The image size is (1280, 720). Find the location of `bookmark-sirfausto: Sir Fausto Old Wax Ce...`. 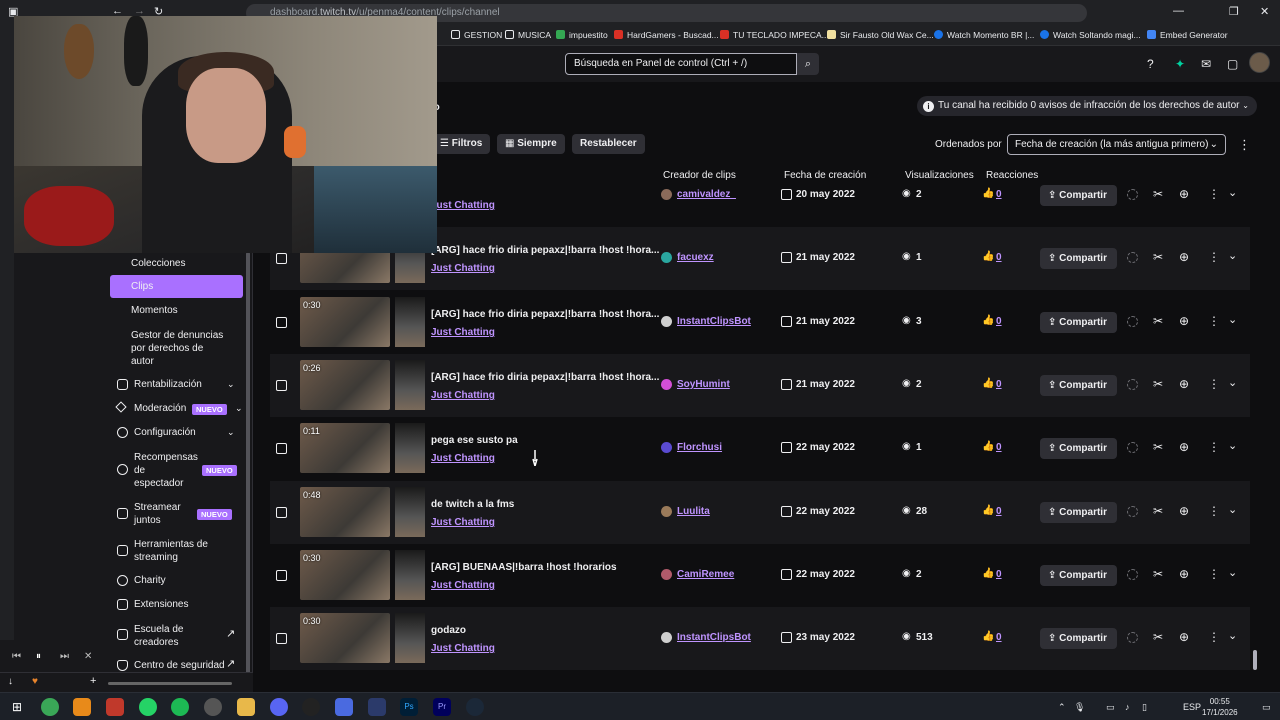

bookmark-sirfausto: Sir Fausto Old Wax Ce... is located at coordinates (880, 35).